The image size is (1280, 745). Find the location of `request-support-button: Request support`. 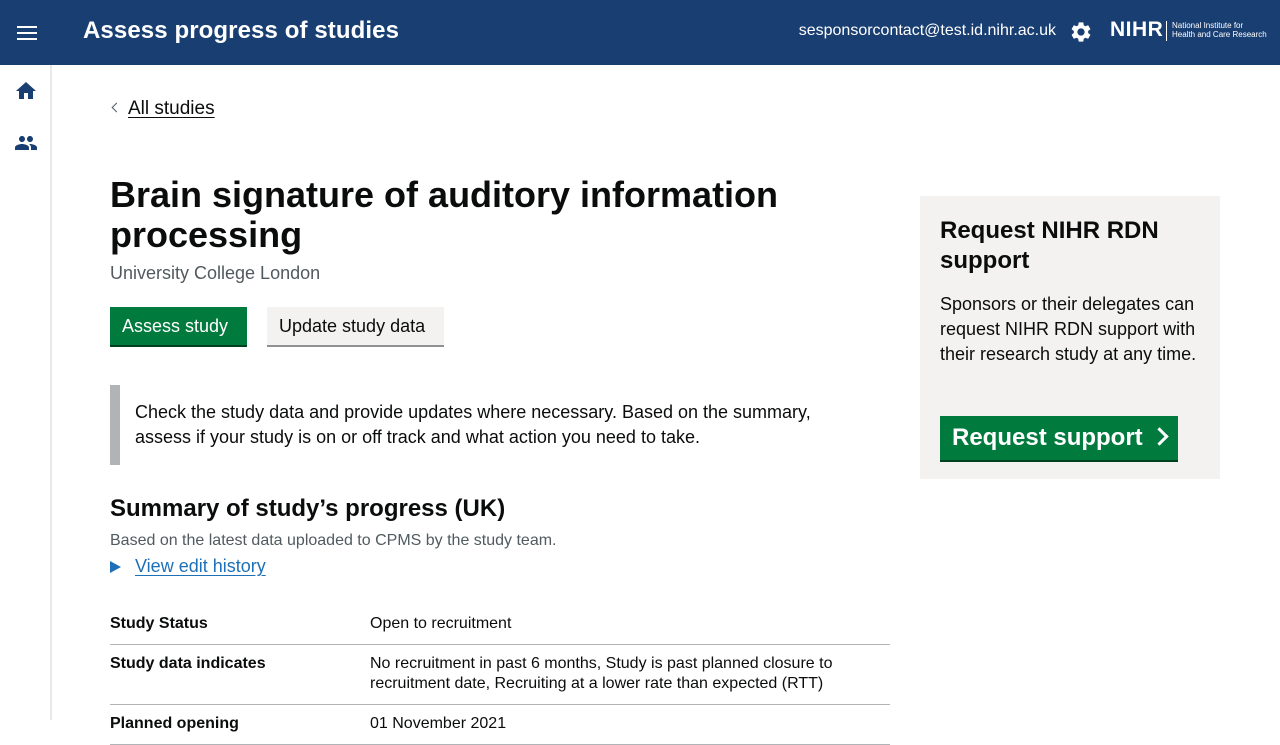

request-support-button: Request support is located at coordinates (1059, 438).